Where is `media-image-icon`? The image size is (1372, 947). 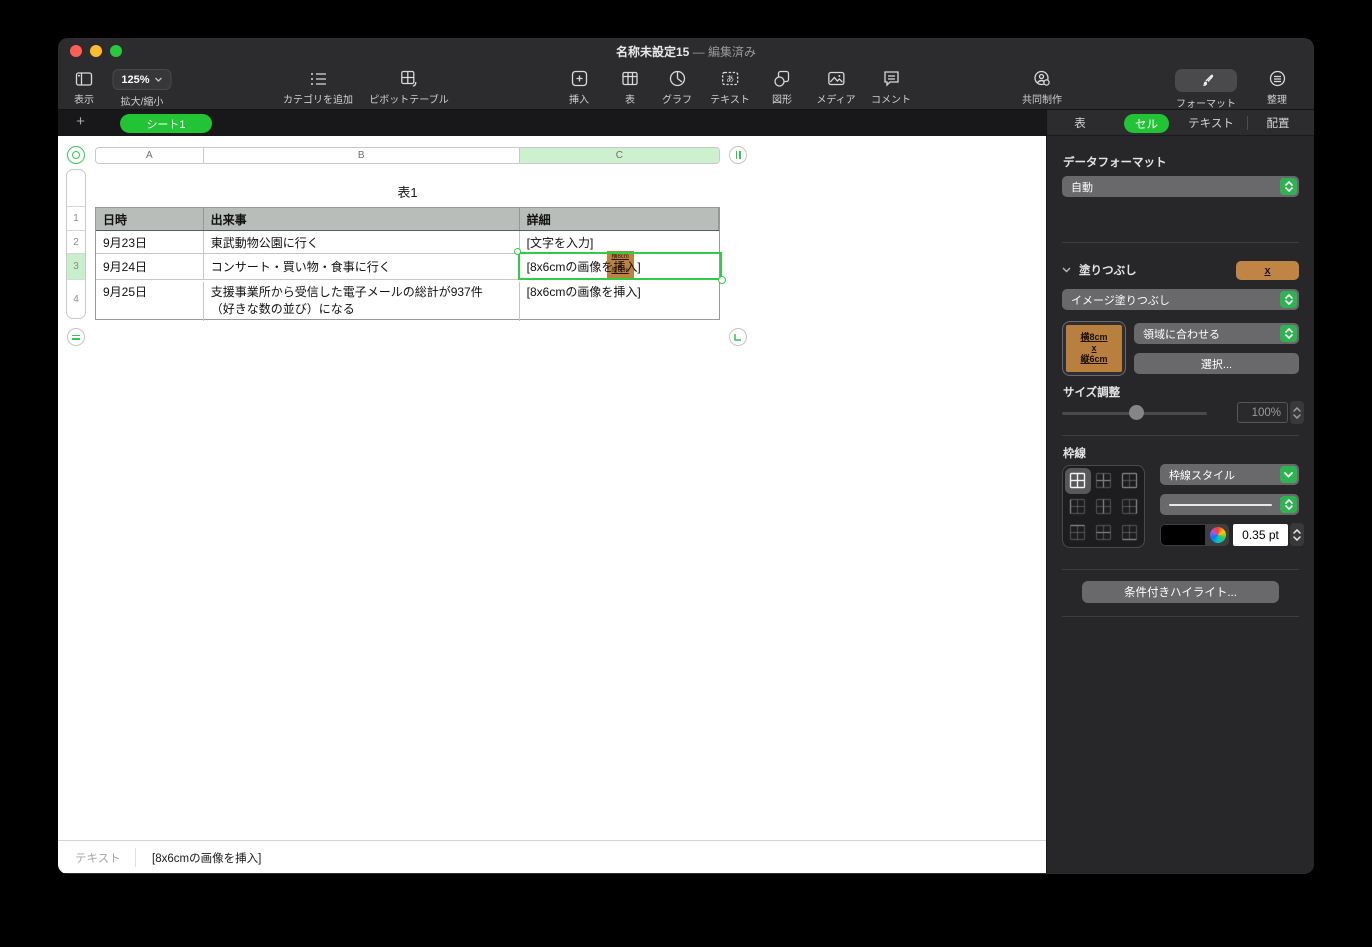 media-image-icon is located at coordinates (836, 78).